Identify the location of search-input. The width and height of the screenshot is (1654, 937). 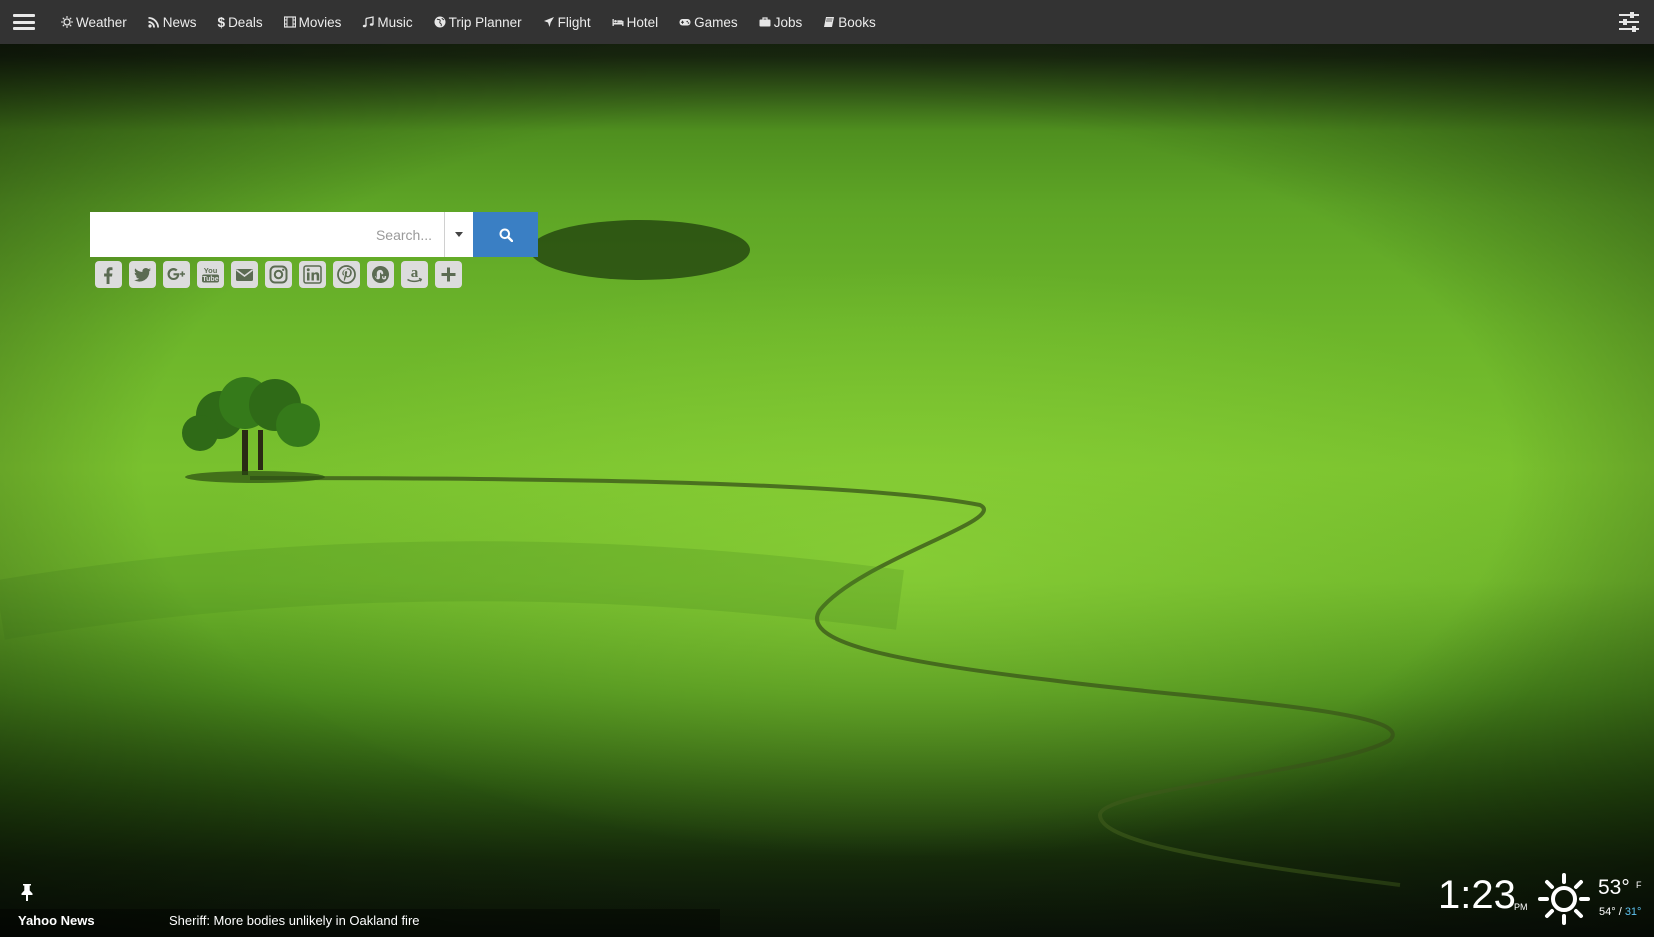
(267, 234).